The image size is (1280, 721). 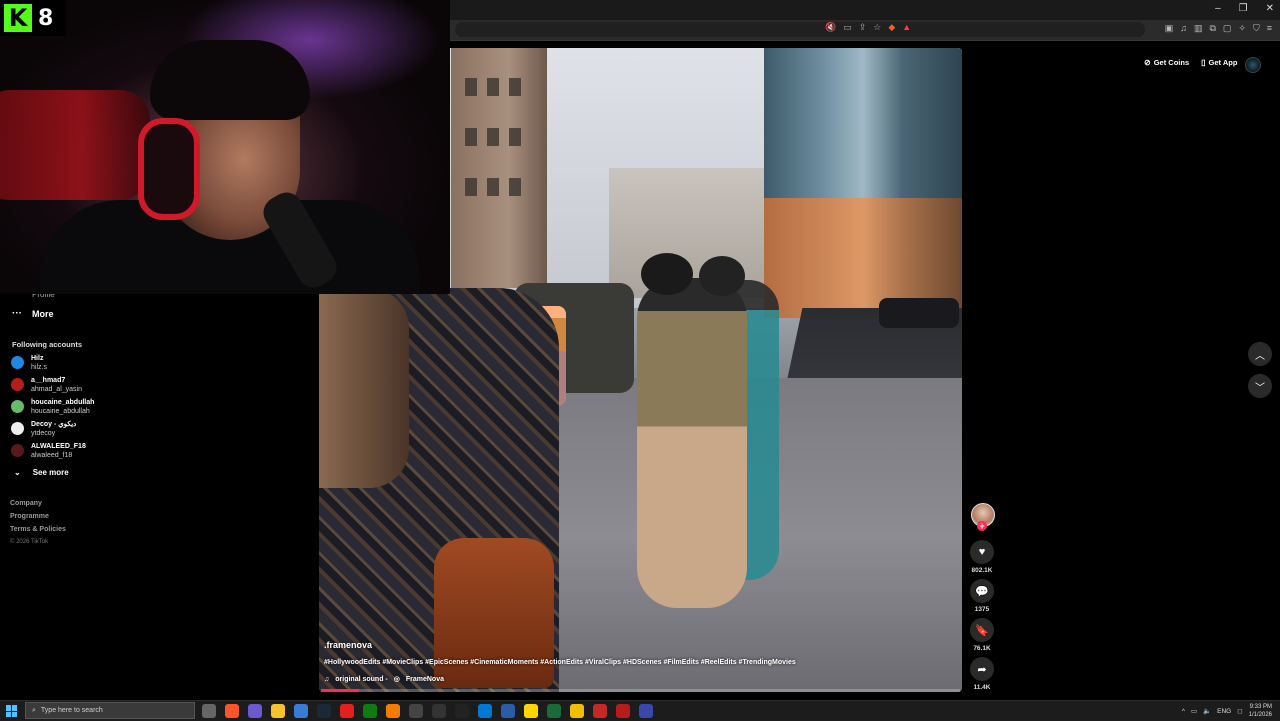 I want to click on comment-icon: 💬, so click(x=982, y=591).